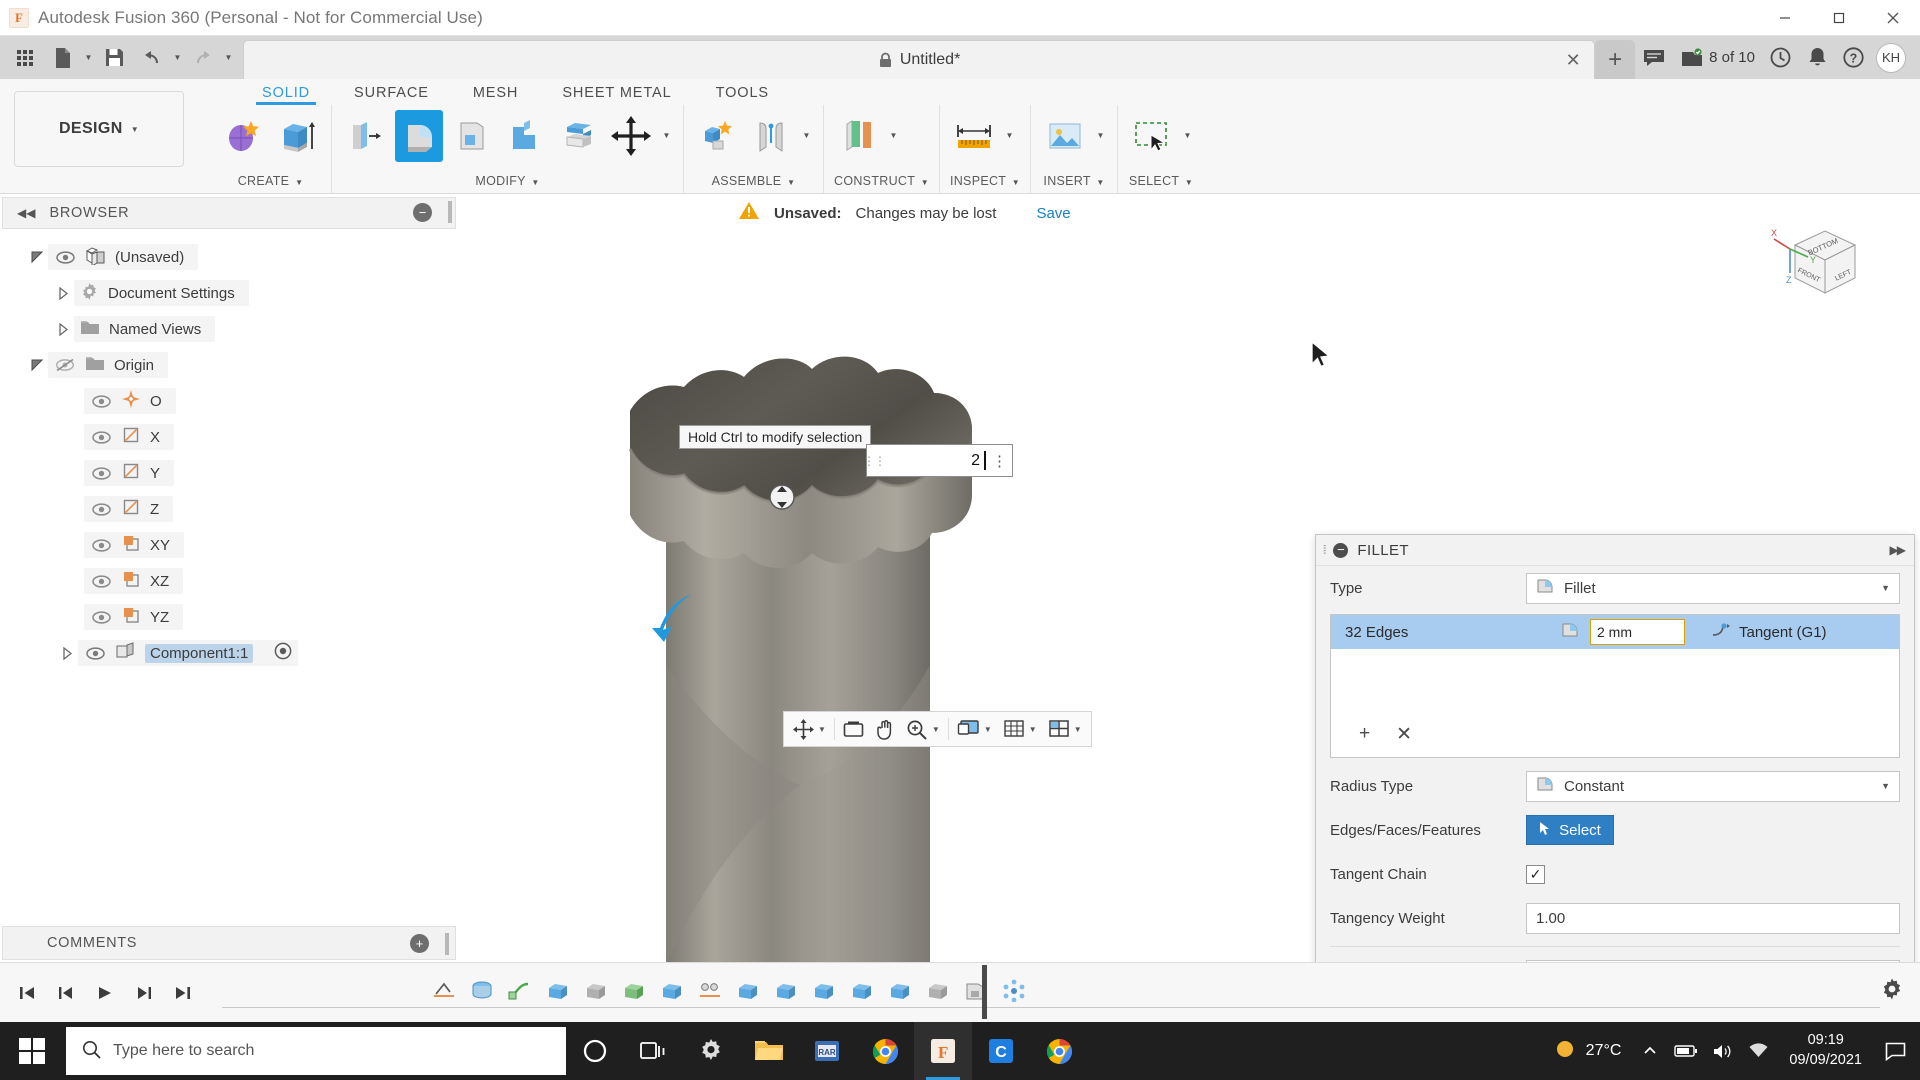  What do you see at coordinates (822, 729) in the screenshot?
I see `orbit-dropdown-icon: ▼` at bounding box center [822, 729].